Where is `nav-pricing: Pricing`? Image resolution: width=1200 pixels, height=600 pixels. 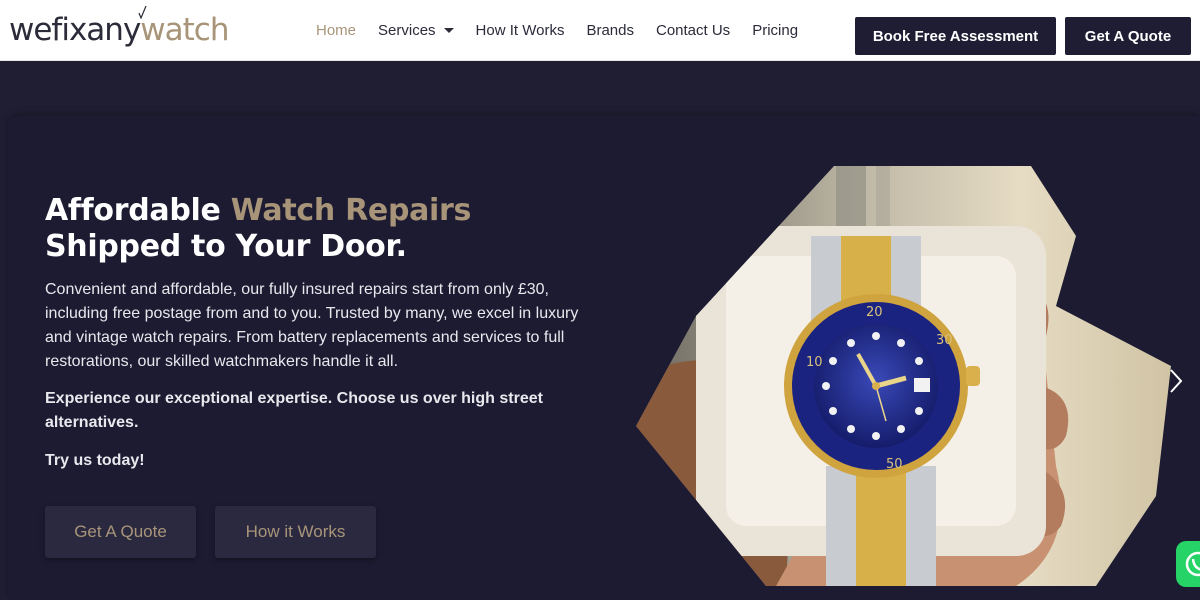 nav-pricing: Pricing is located at coordinates (775, 30).